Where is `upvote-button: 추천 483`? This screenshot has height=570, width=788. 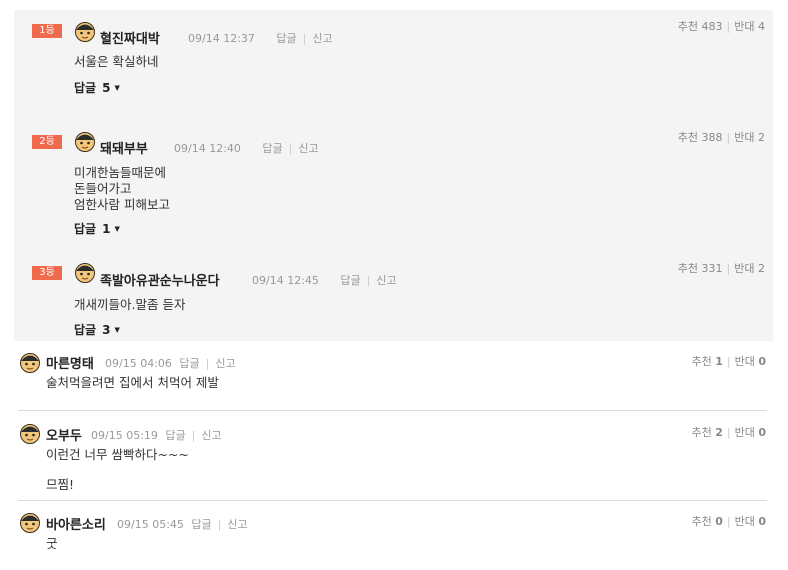
upvote-button: 추천 483 is located at coordinates (700, 26).